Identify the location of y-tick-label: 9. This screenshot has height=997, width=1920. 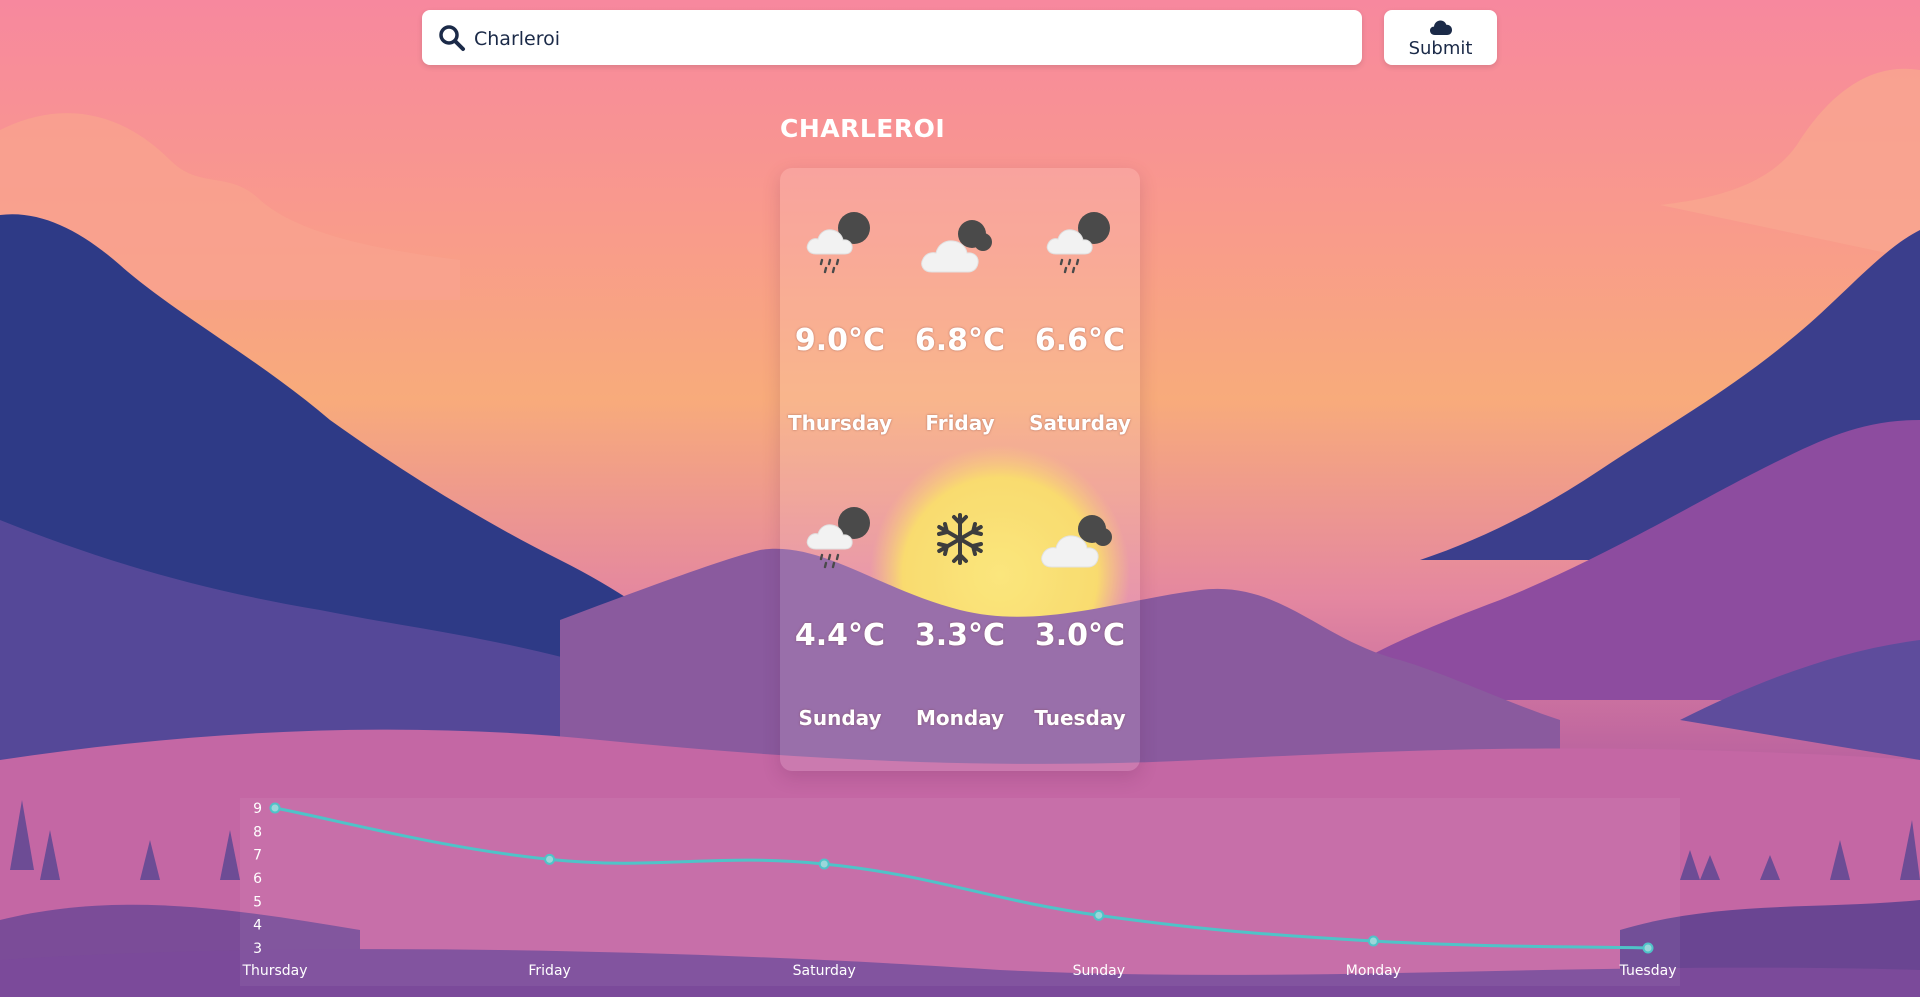
(257, 809).